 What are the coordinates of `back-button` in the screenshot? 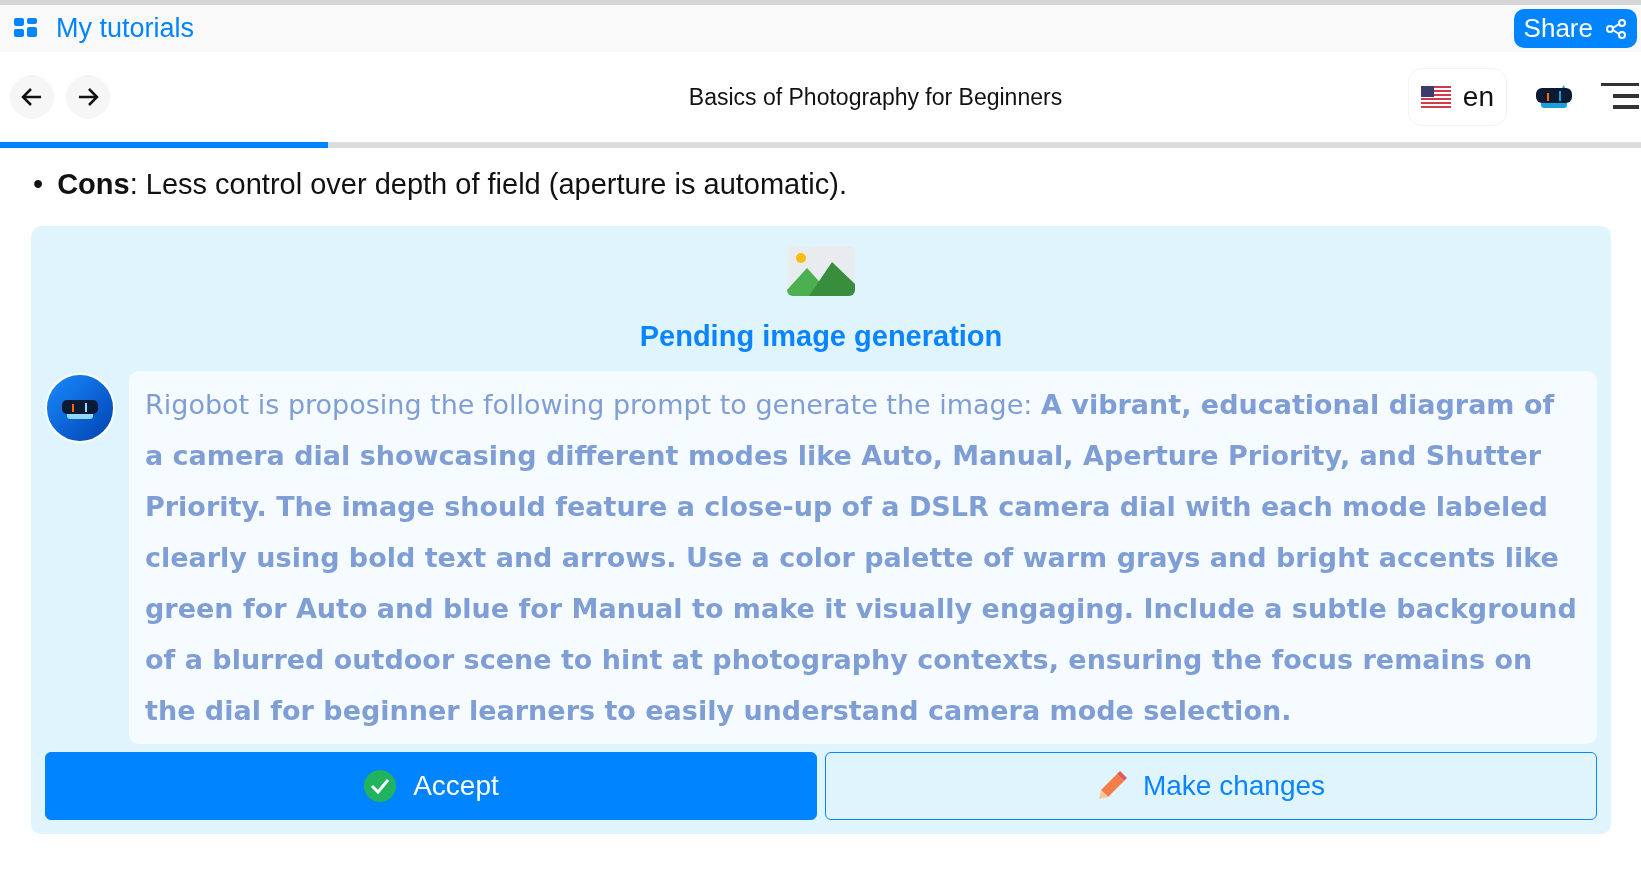 It's located at (32, 97).